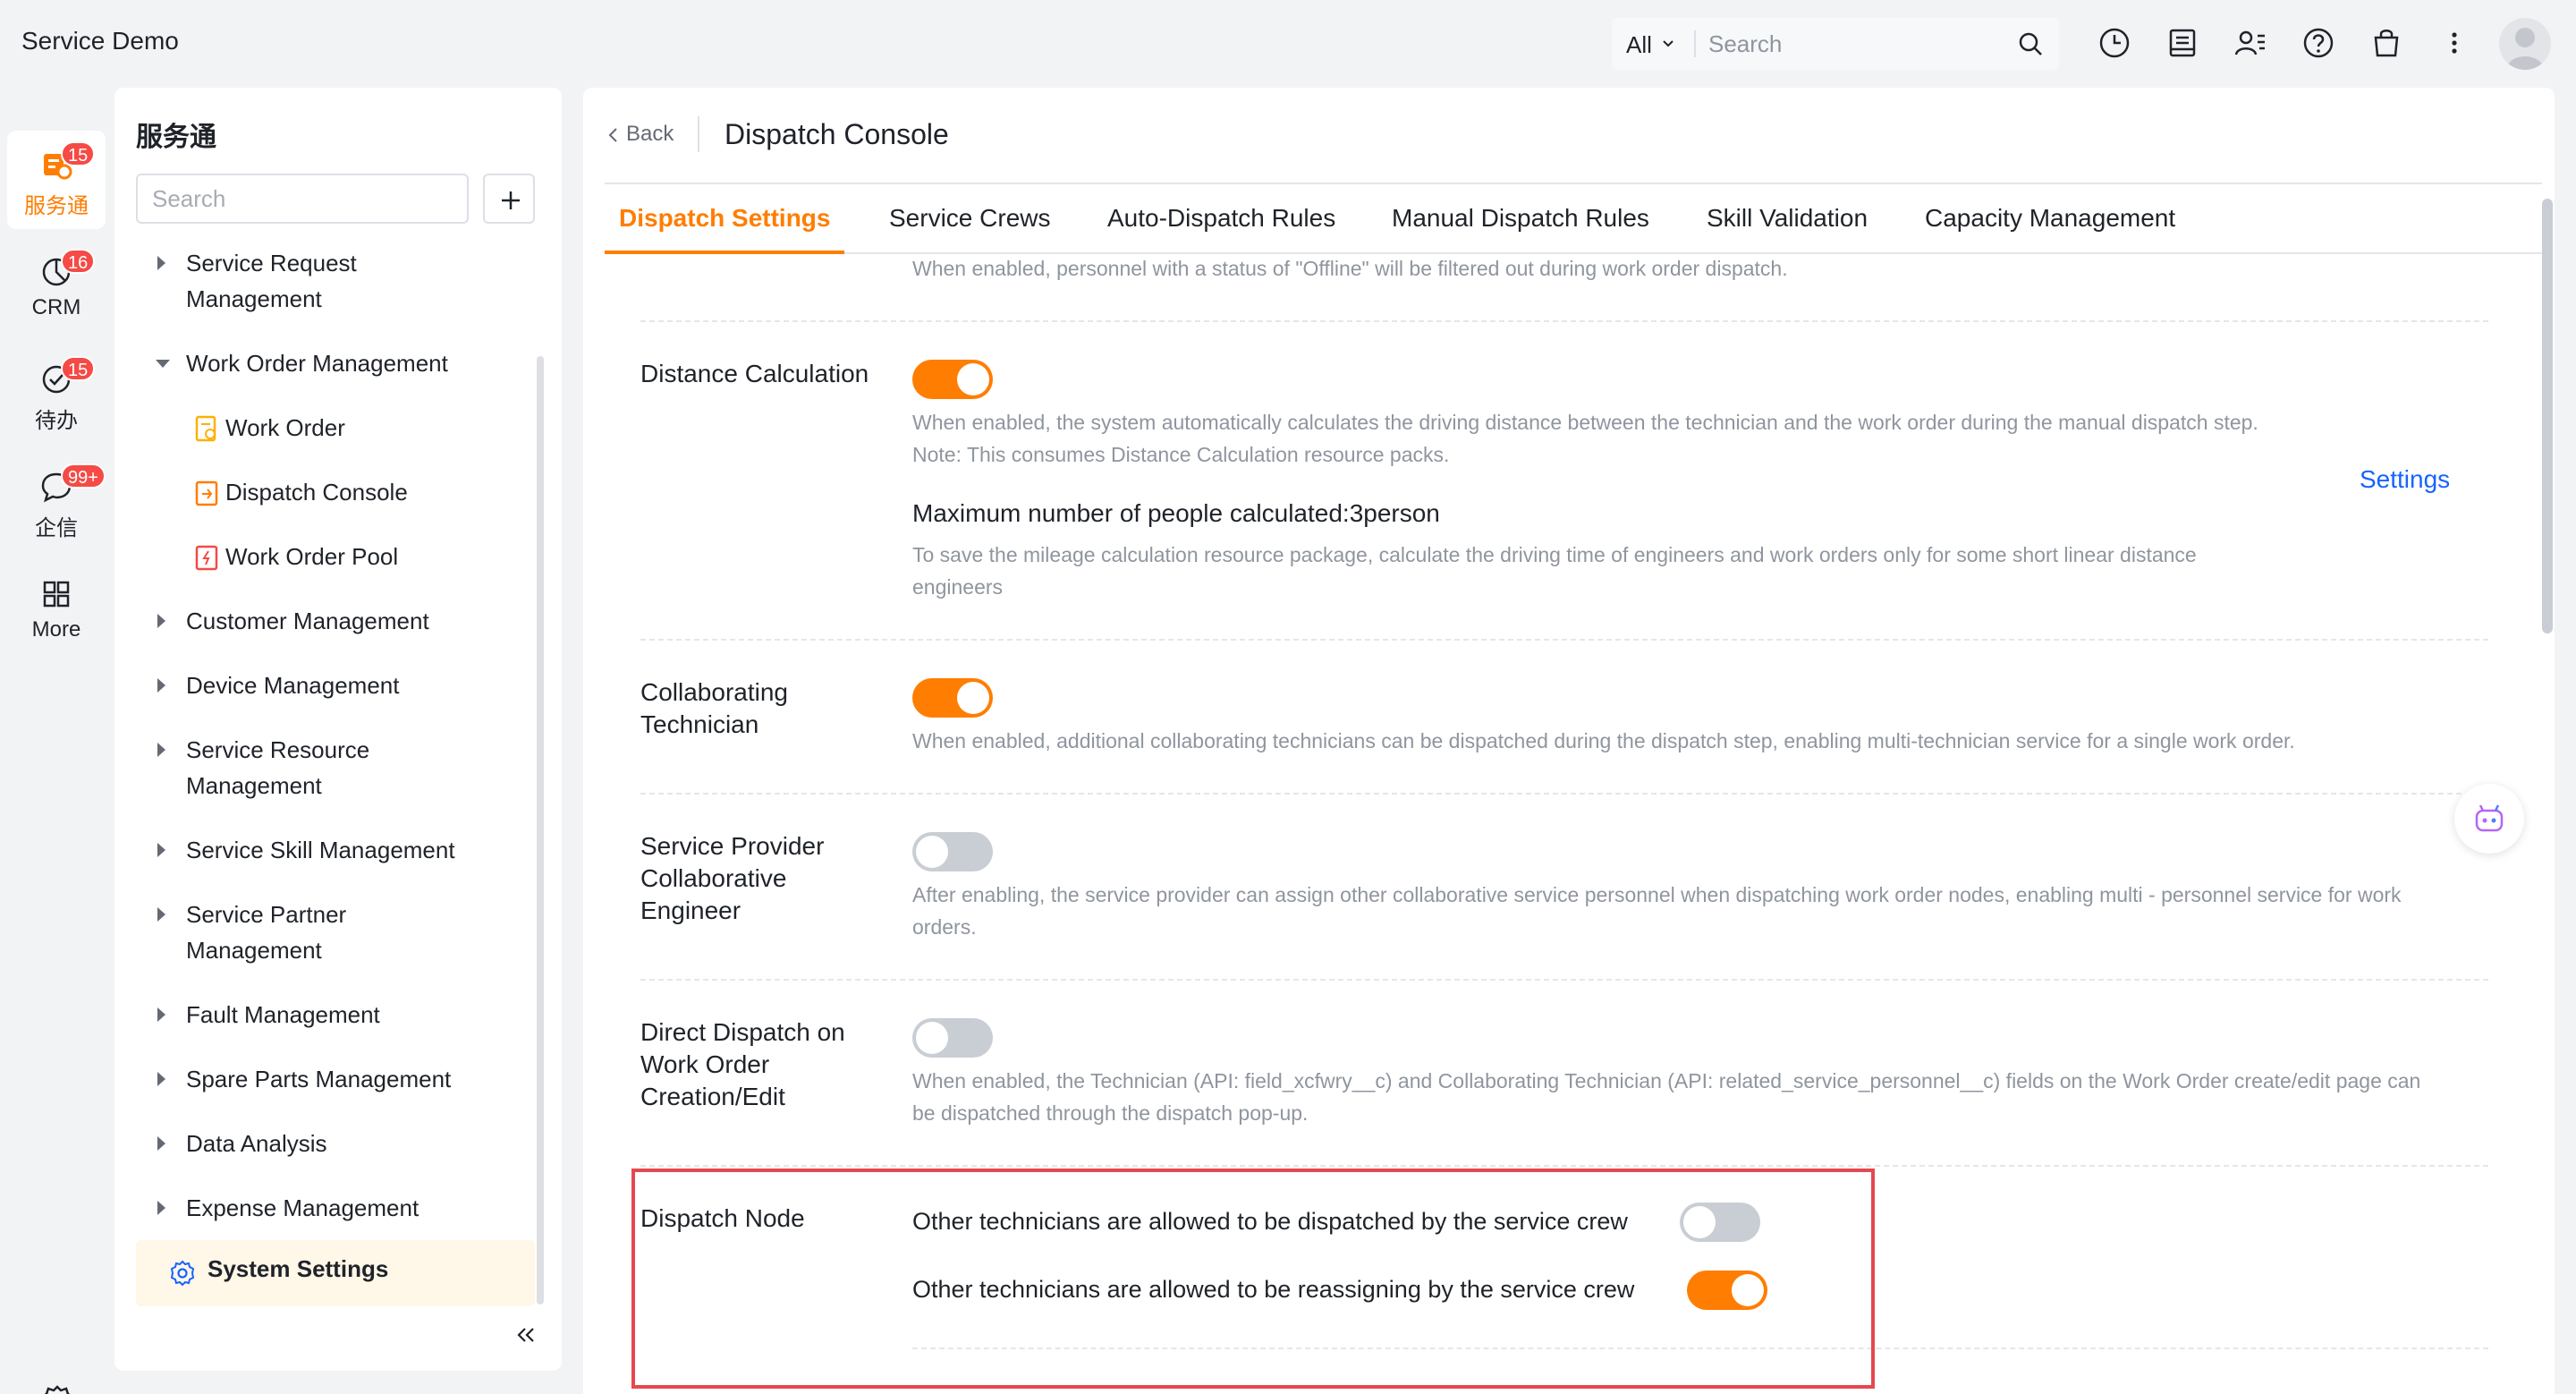  I want to click on page-title: Dispatch Console, so click(836, 134).